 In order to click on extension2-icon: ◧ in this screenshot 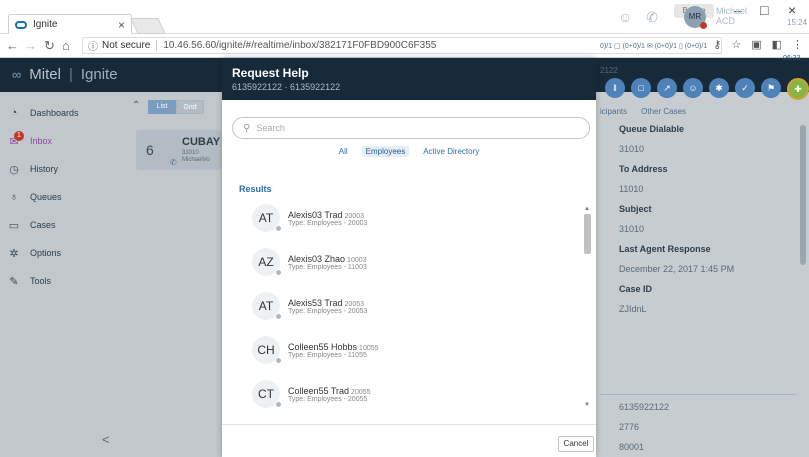, I will do `click(777, 44)`.